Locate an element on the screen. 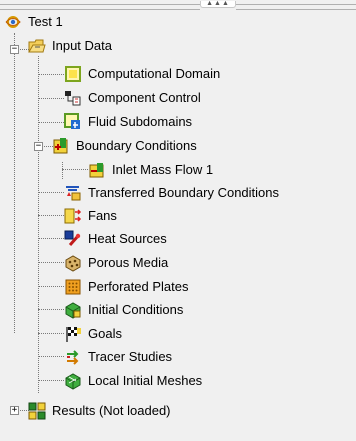  expander-input-data: − is located at coordinates (14, 49).